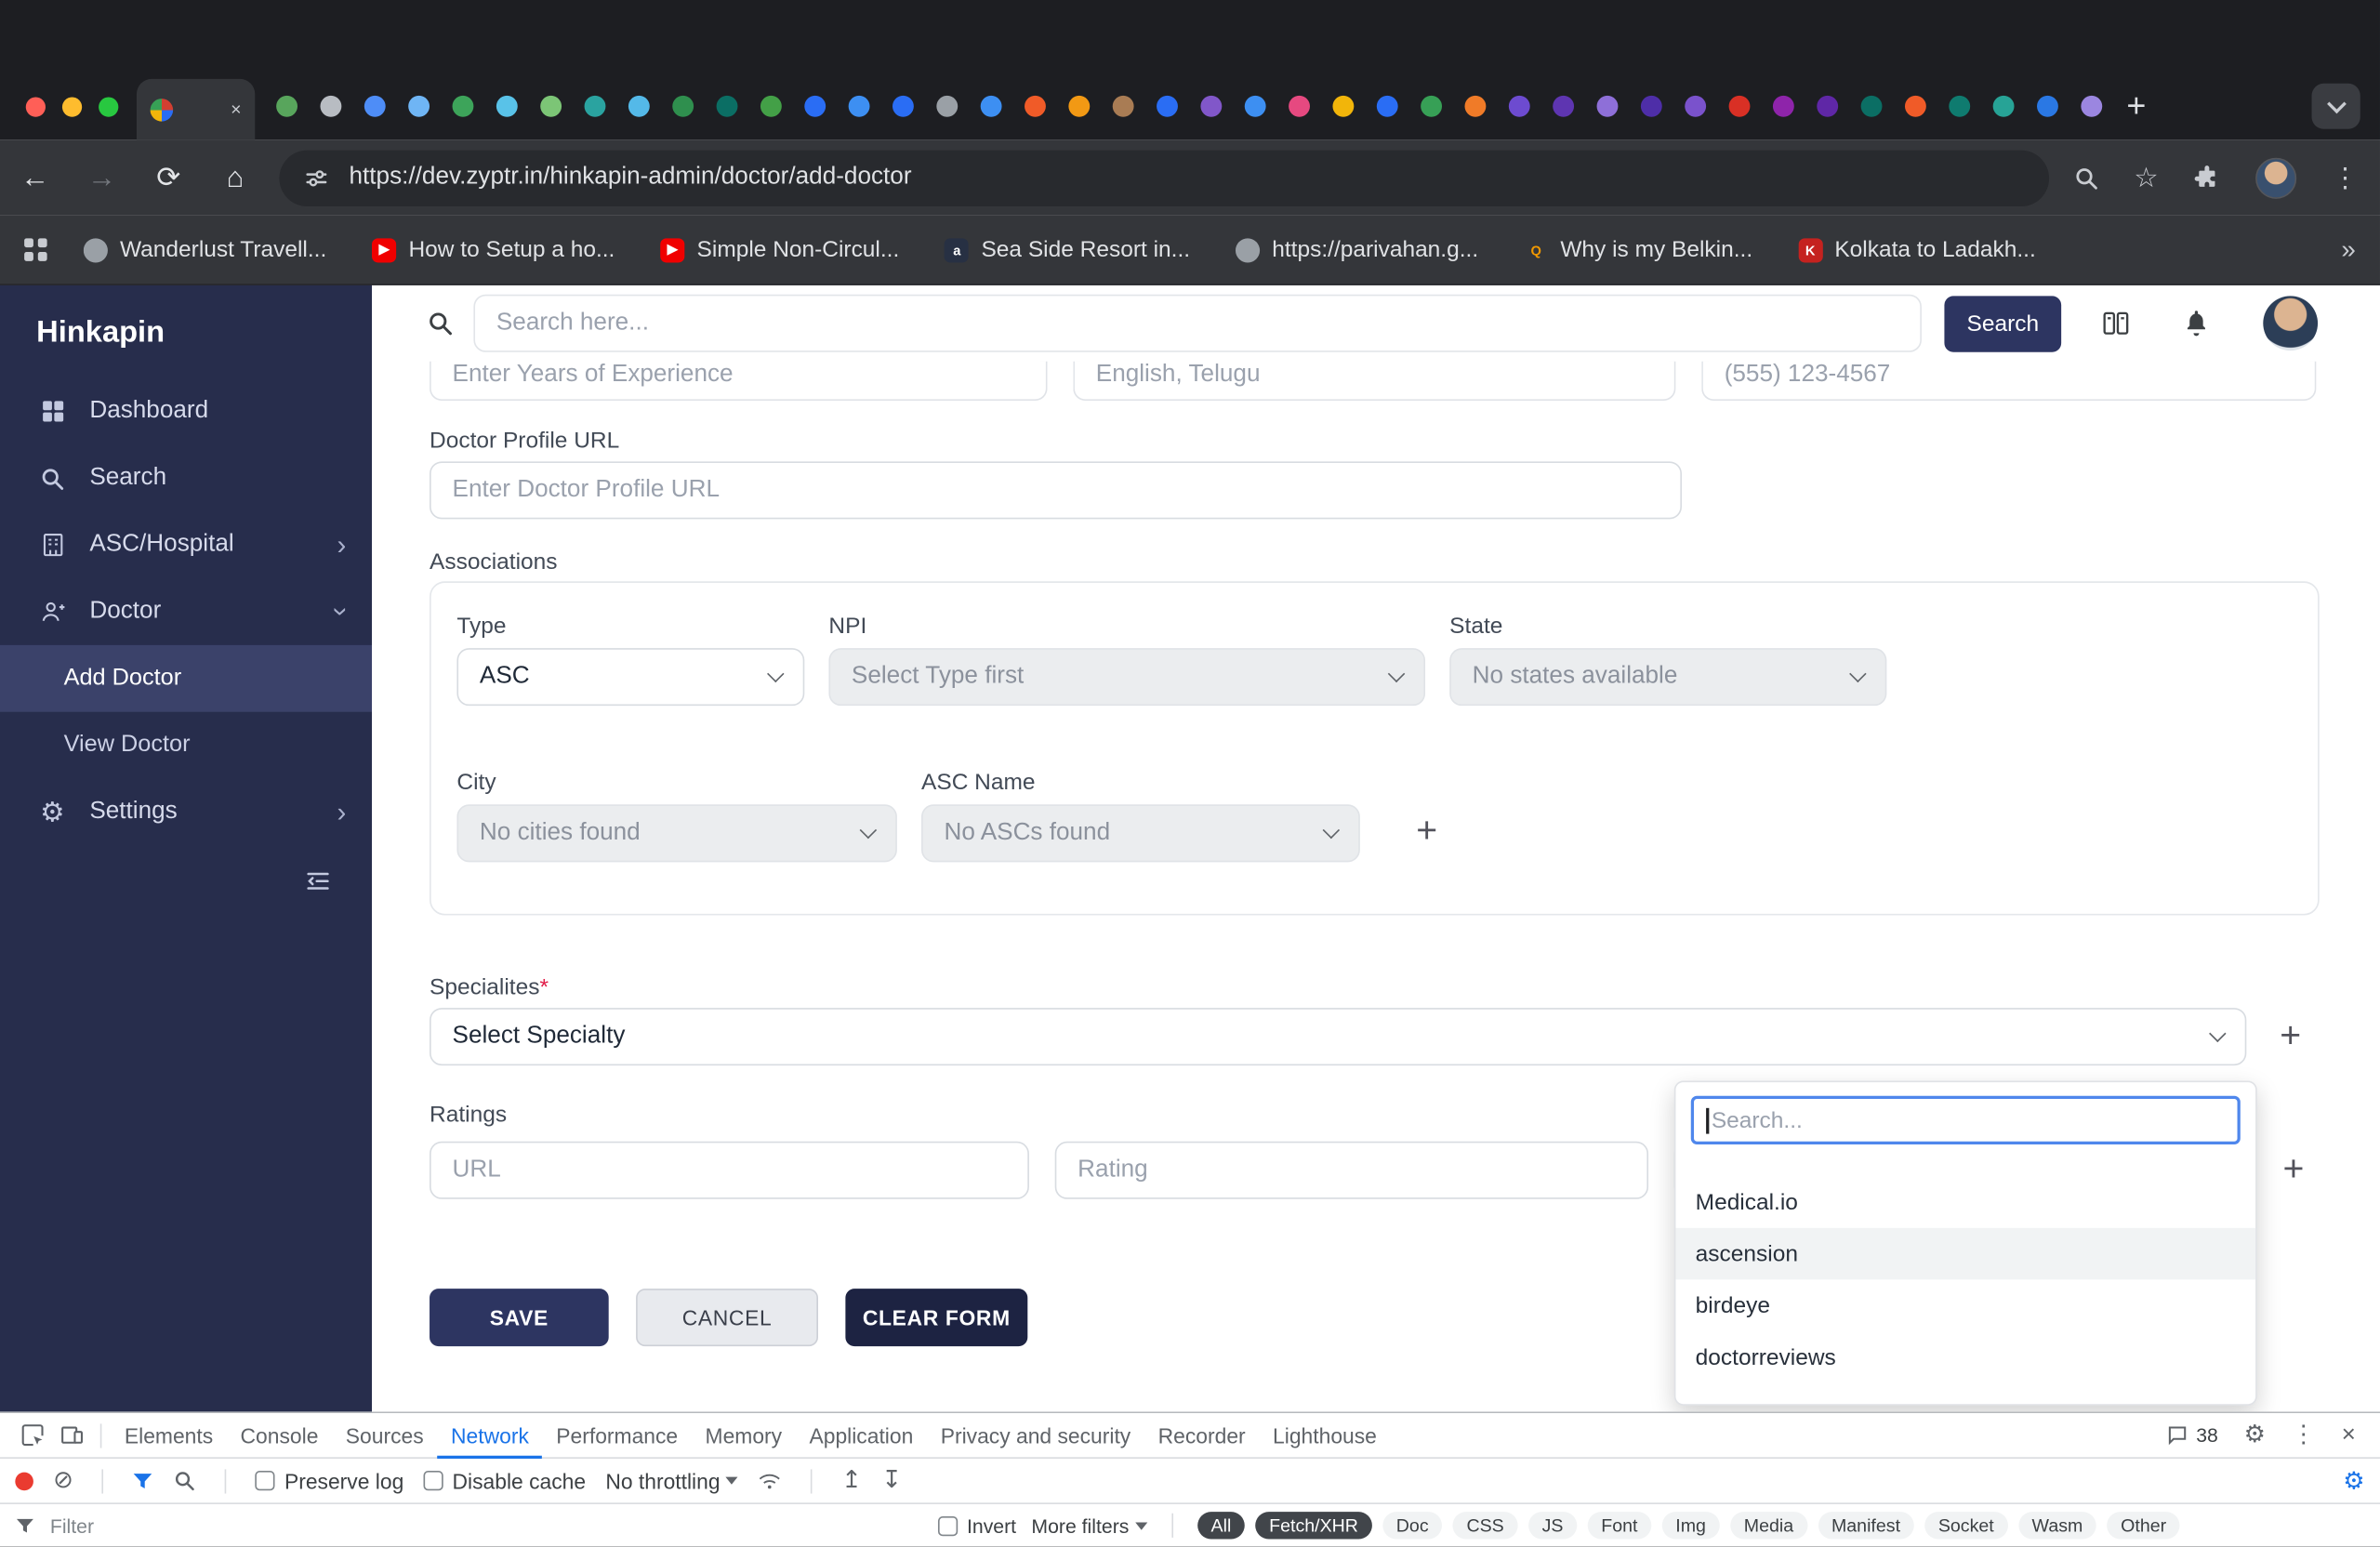 The image size is (2380, 1547). I want to click on city-select: No cities found, so click(676, 833).